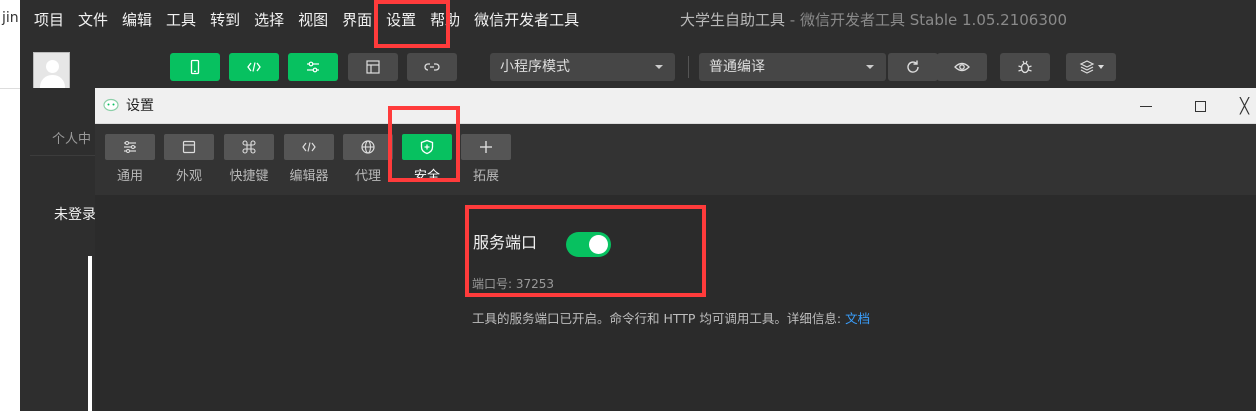 This screenshot has width=1256, height=411. What do you see at coordinates (486, 147) in the screenshot?
I see `plus-icon` at bounding box center [486, 147].